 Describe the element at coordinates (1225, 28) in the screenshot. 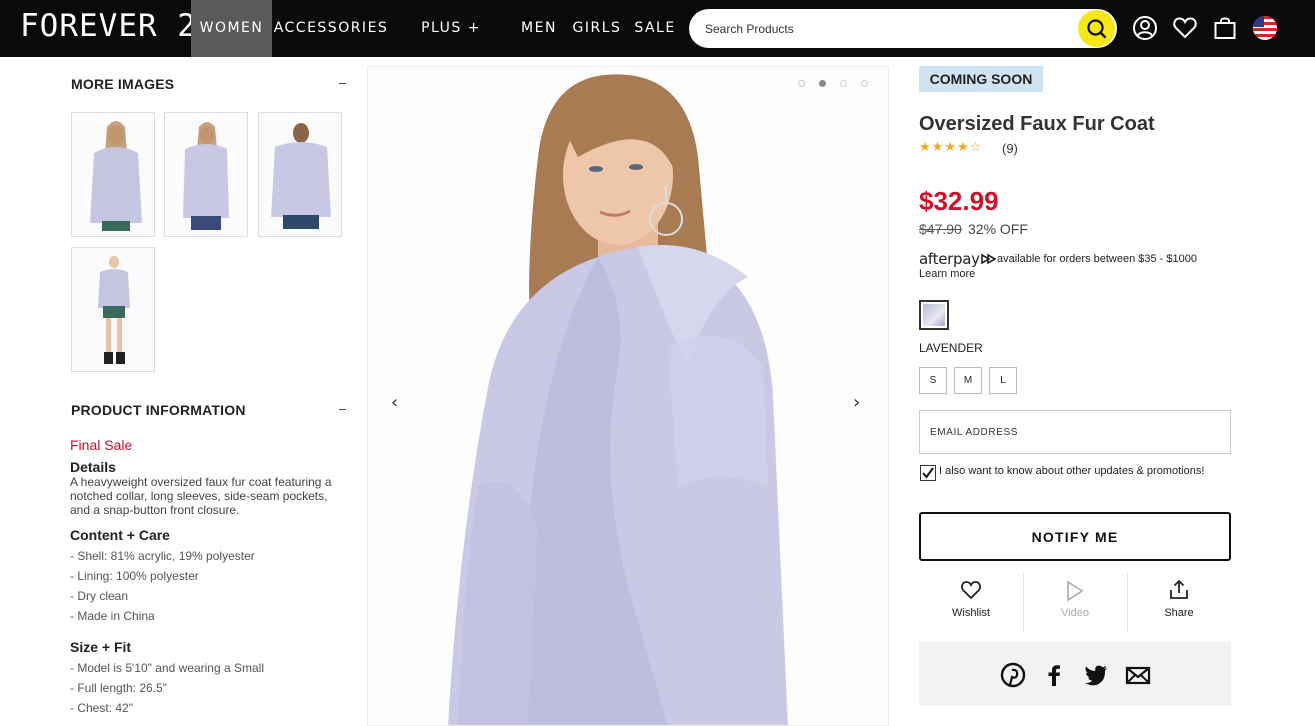

I see `shopping-bag-icon` at that location.